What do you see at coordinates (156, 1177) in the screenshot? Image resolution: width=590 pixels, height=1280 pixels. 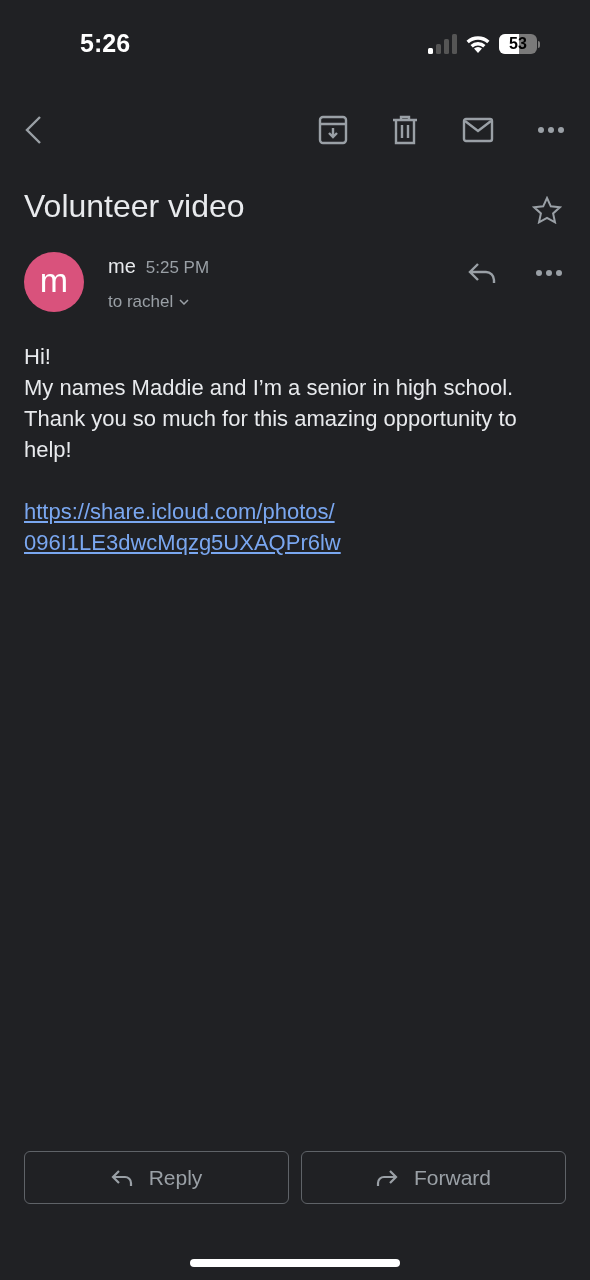 I see `reply-button: Reply` at bounding box center [156, 1177].